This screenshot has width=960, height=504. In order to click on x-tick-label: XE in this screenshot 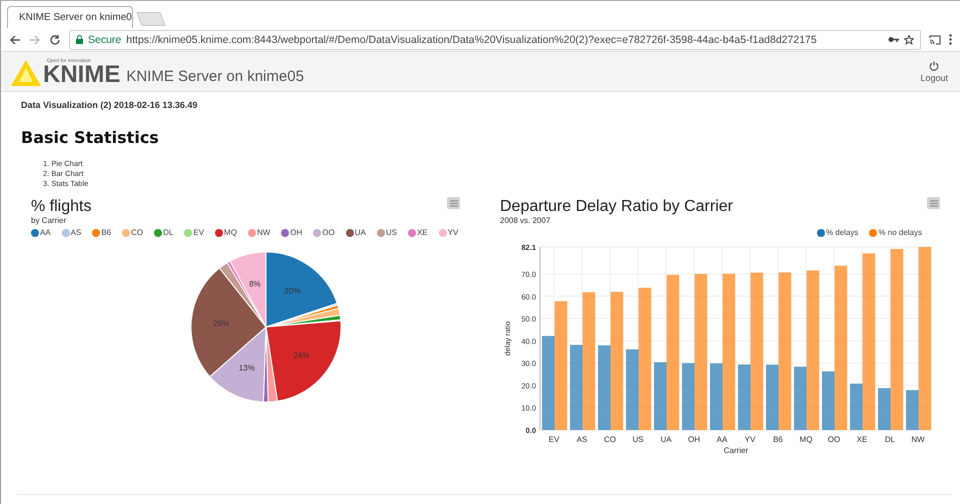, I will do `click(862, 439)`.